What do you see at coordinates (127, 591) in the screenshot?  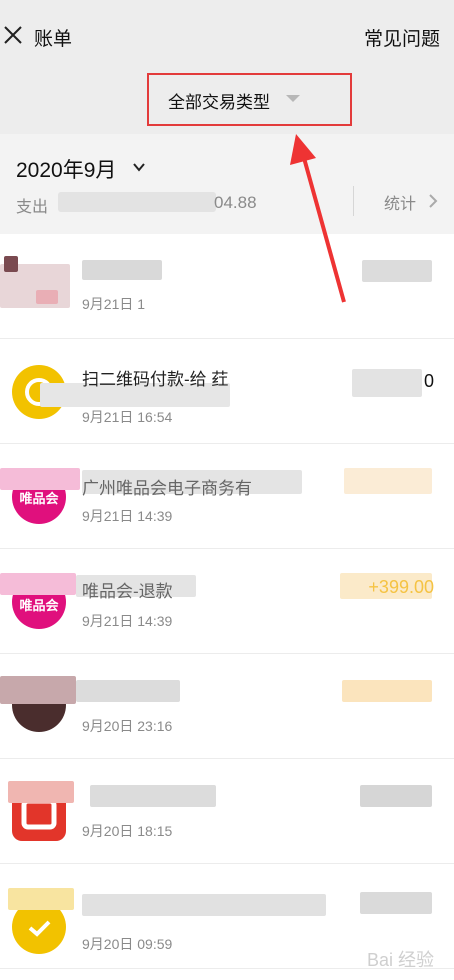 I see `transaction-title: 唯品会-退款` at bounding box center [127, 591].